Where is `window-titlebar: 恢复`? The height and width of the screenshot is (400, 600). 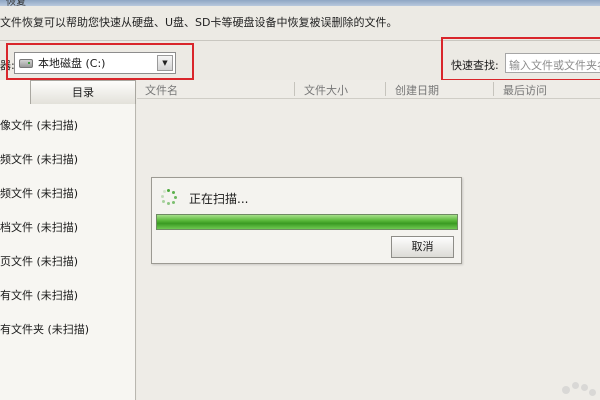 window-titlebar: 恢复 is located at coordinates (300, 4).